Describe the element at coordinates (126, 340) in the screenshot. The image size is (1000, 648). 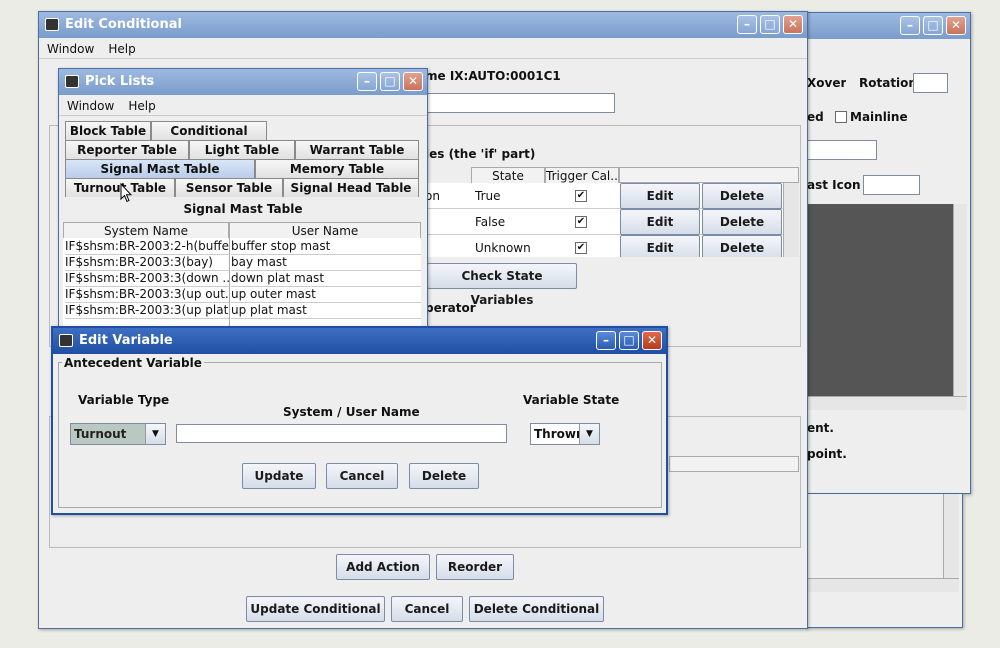
I see `window-title: Edit Variable` at that location.